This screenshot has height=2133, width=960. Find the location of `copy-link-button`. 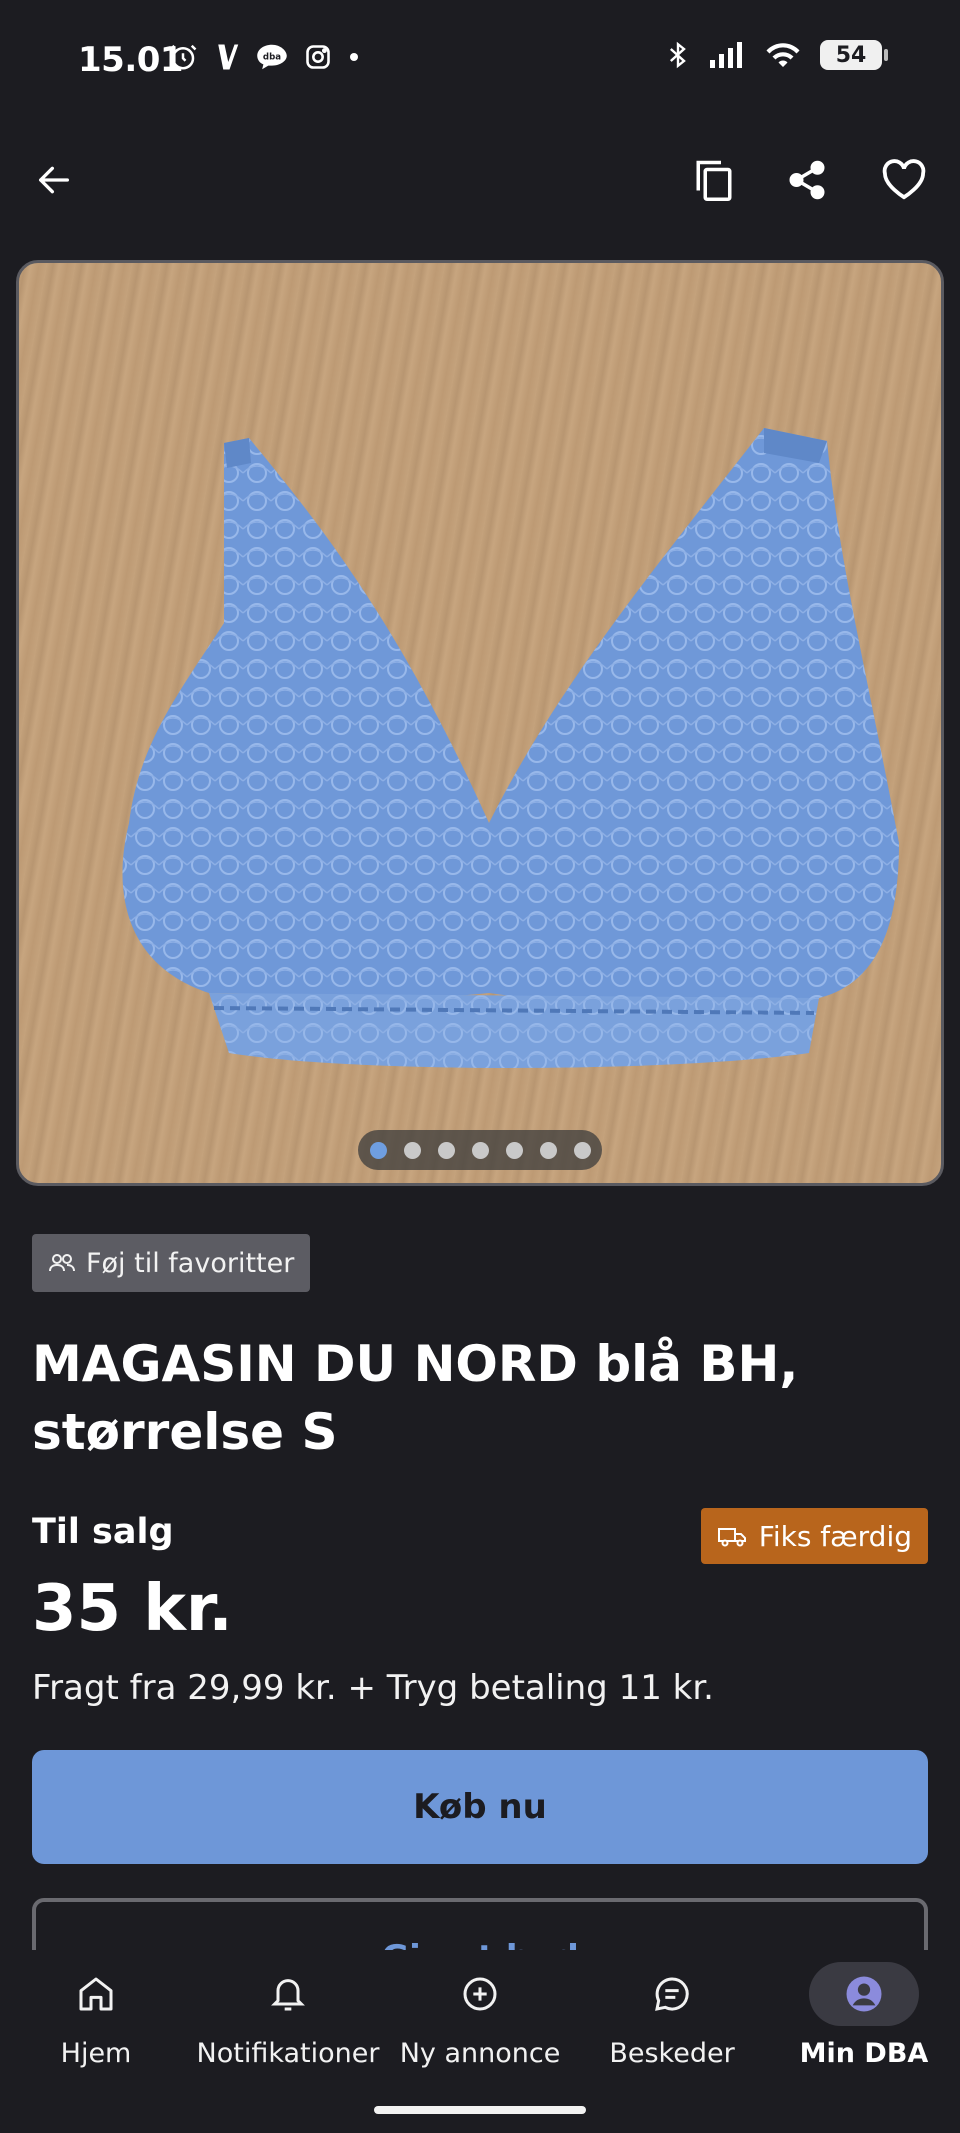

copy-link-button is located at coordinates (714, 180).